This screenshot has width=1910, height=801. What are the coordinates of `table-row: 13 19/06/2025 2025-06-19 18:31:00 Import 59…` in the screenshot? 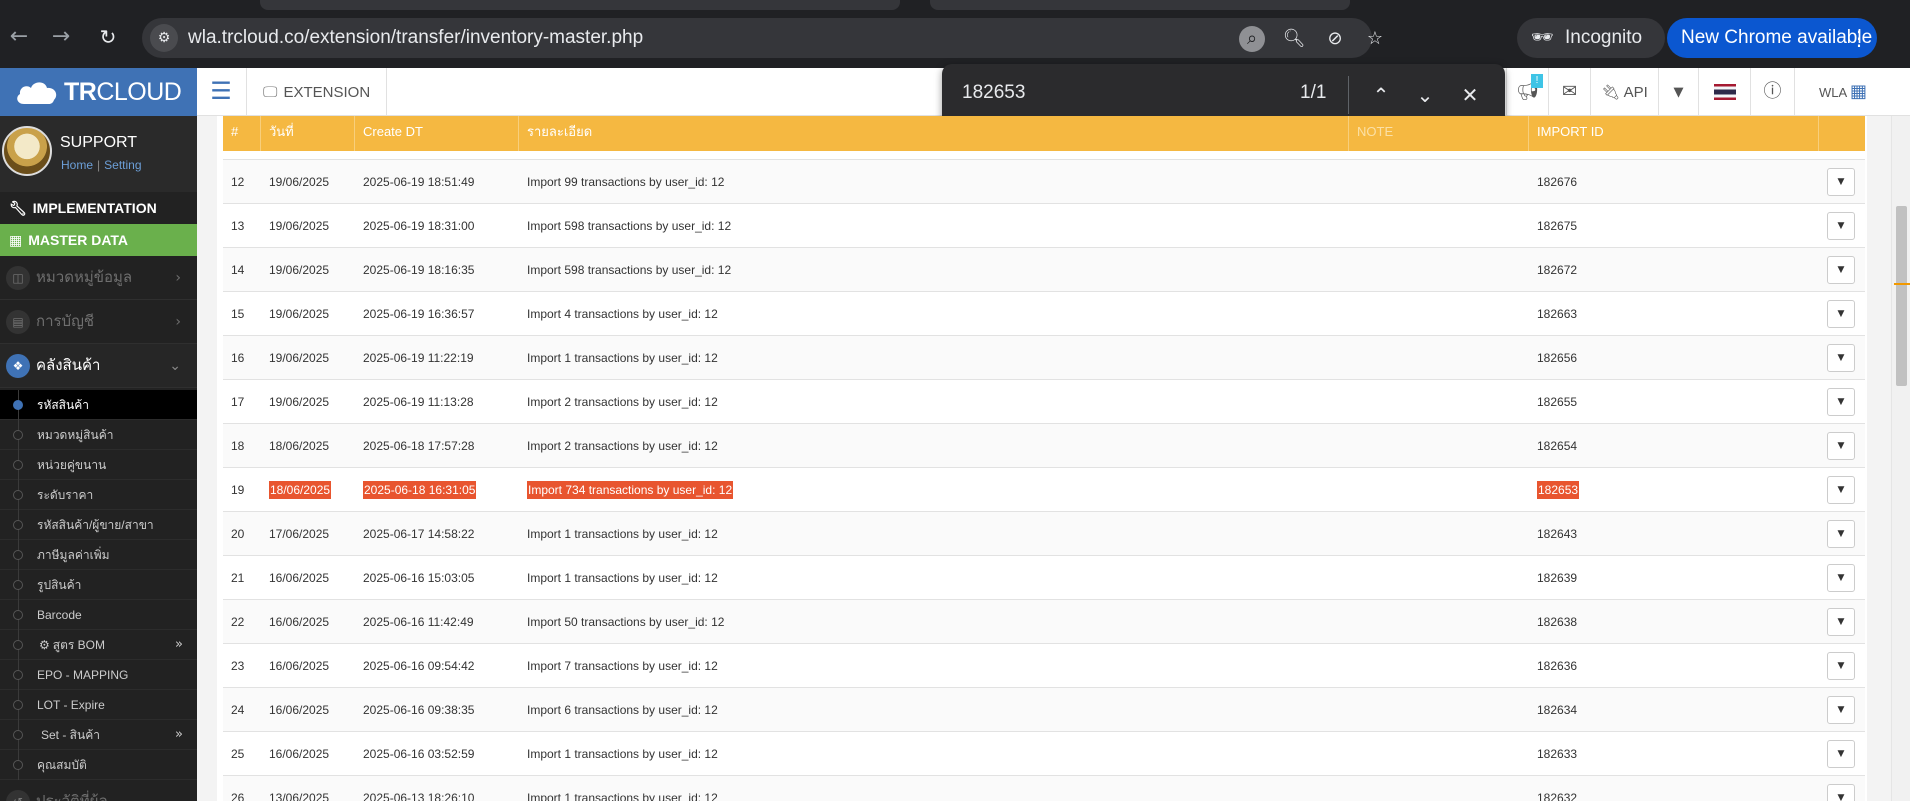 It's located at (1044, 226).